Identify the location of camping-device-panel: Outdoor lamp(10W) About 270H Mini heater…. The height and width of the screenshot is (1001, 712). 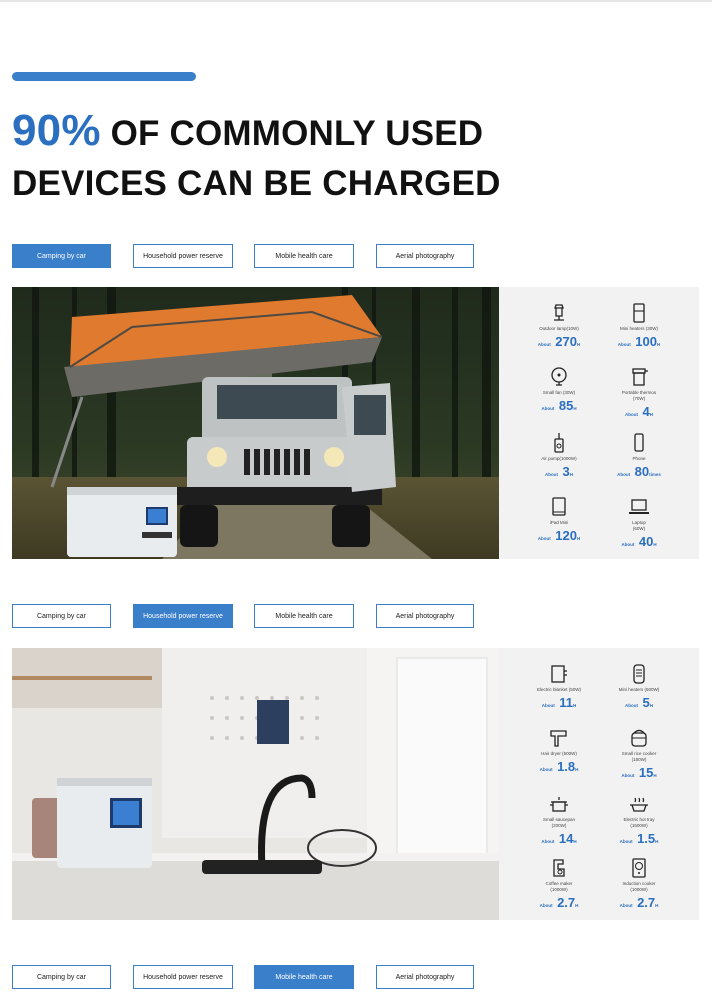
(599, 423).